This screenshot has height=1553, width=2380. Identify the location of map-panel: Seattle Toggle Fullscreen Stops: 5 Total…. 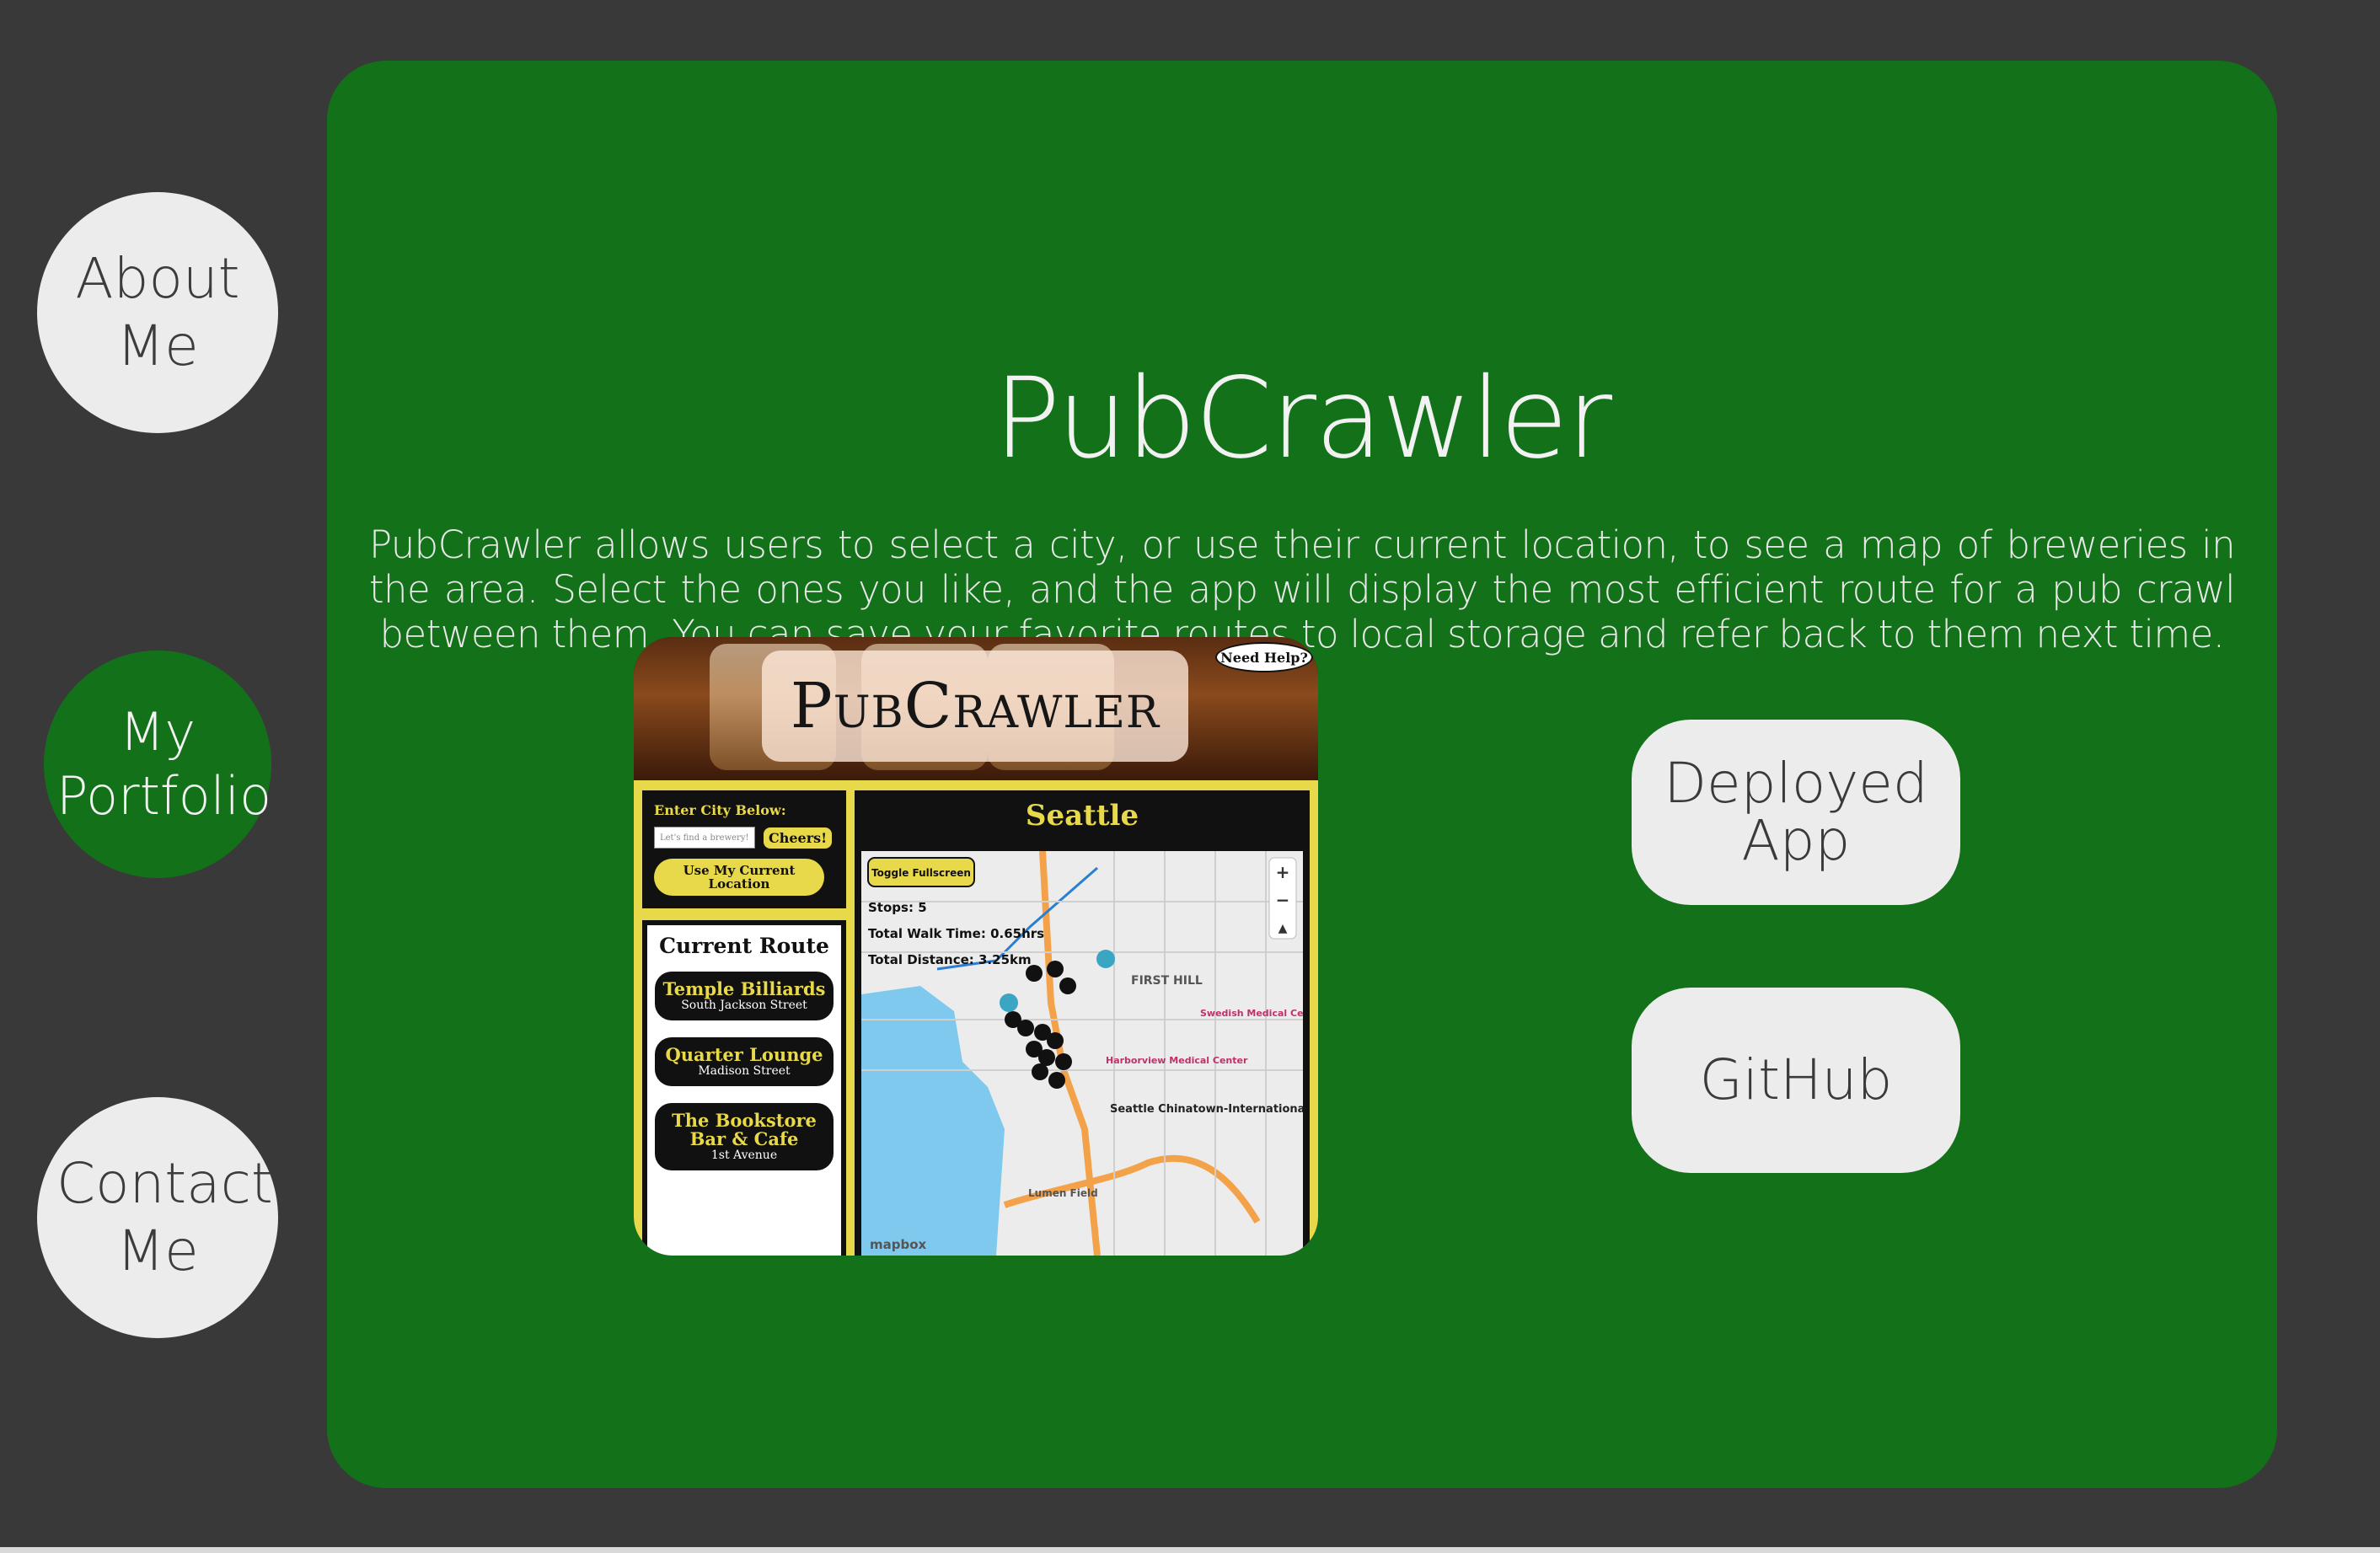
(1082, 1023).